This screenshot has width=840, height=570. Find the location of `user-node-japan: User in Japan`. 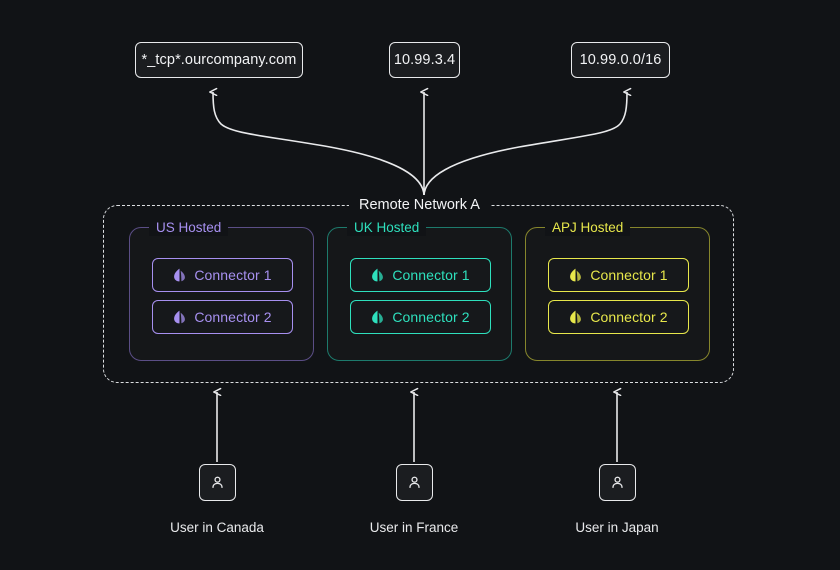

user-node-japan: User in Japan is located at coordinates (617, 499).